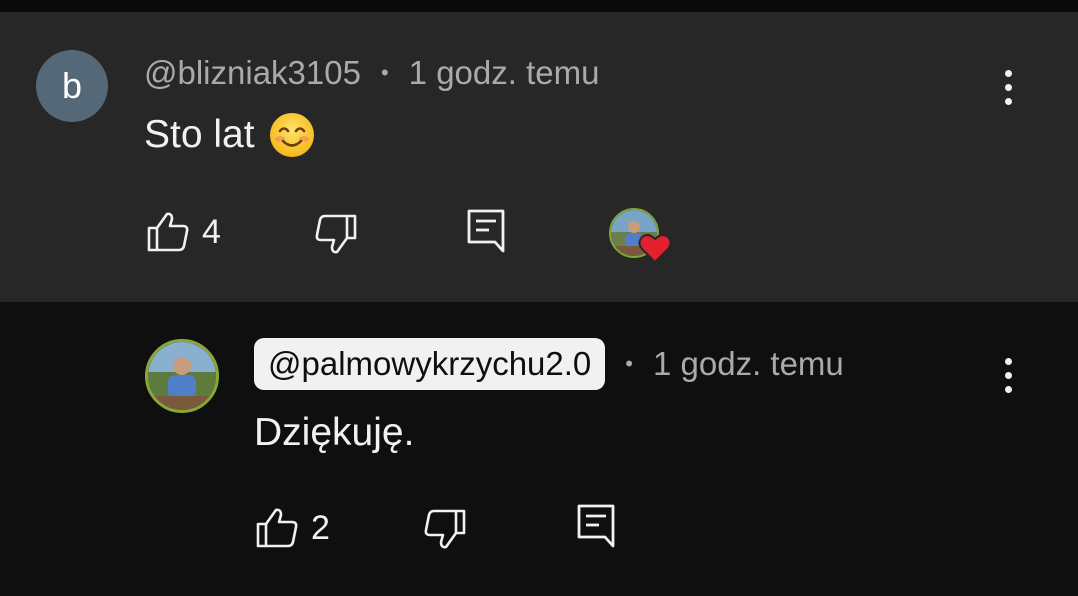 The height and width of the screenshot is (596, 1078). I want to click on smiling-face-emoji-icon, so click(292, 135).